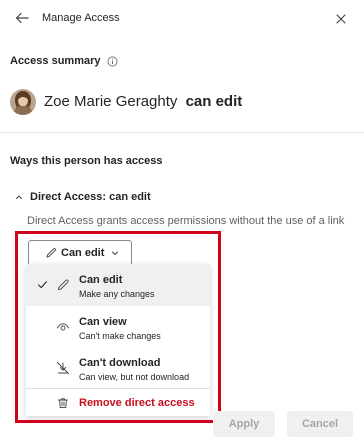 The height and width of the screenshot is (444, 364). Describe the element at coordinates (182, 132) in the screenshot. I see `section-divider` at that location.